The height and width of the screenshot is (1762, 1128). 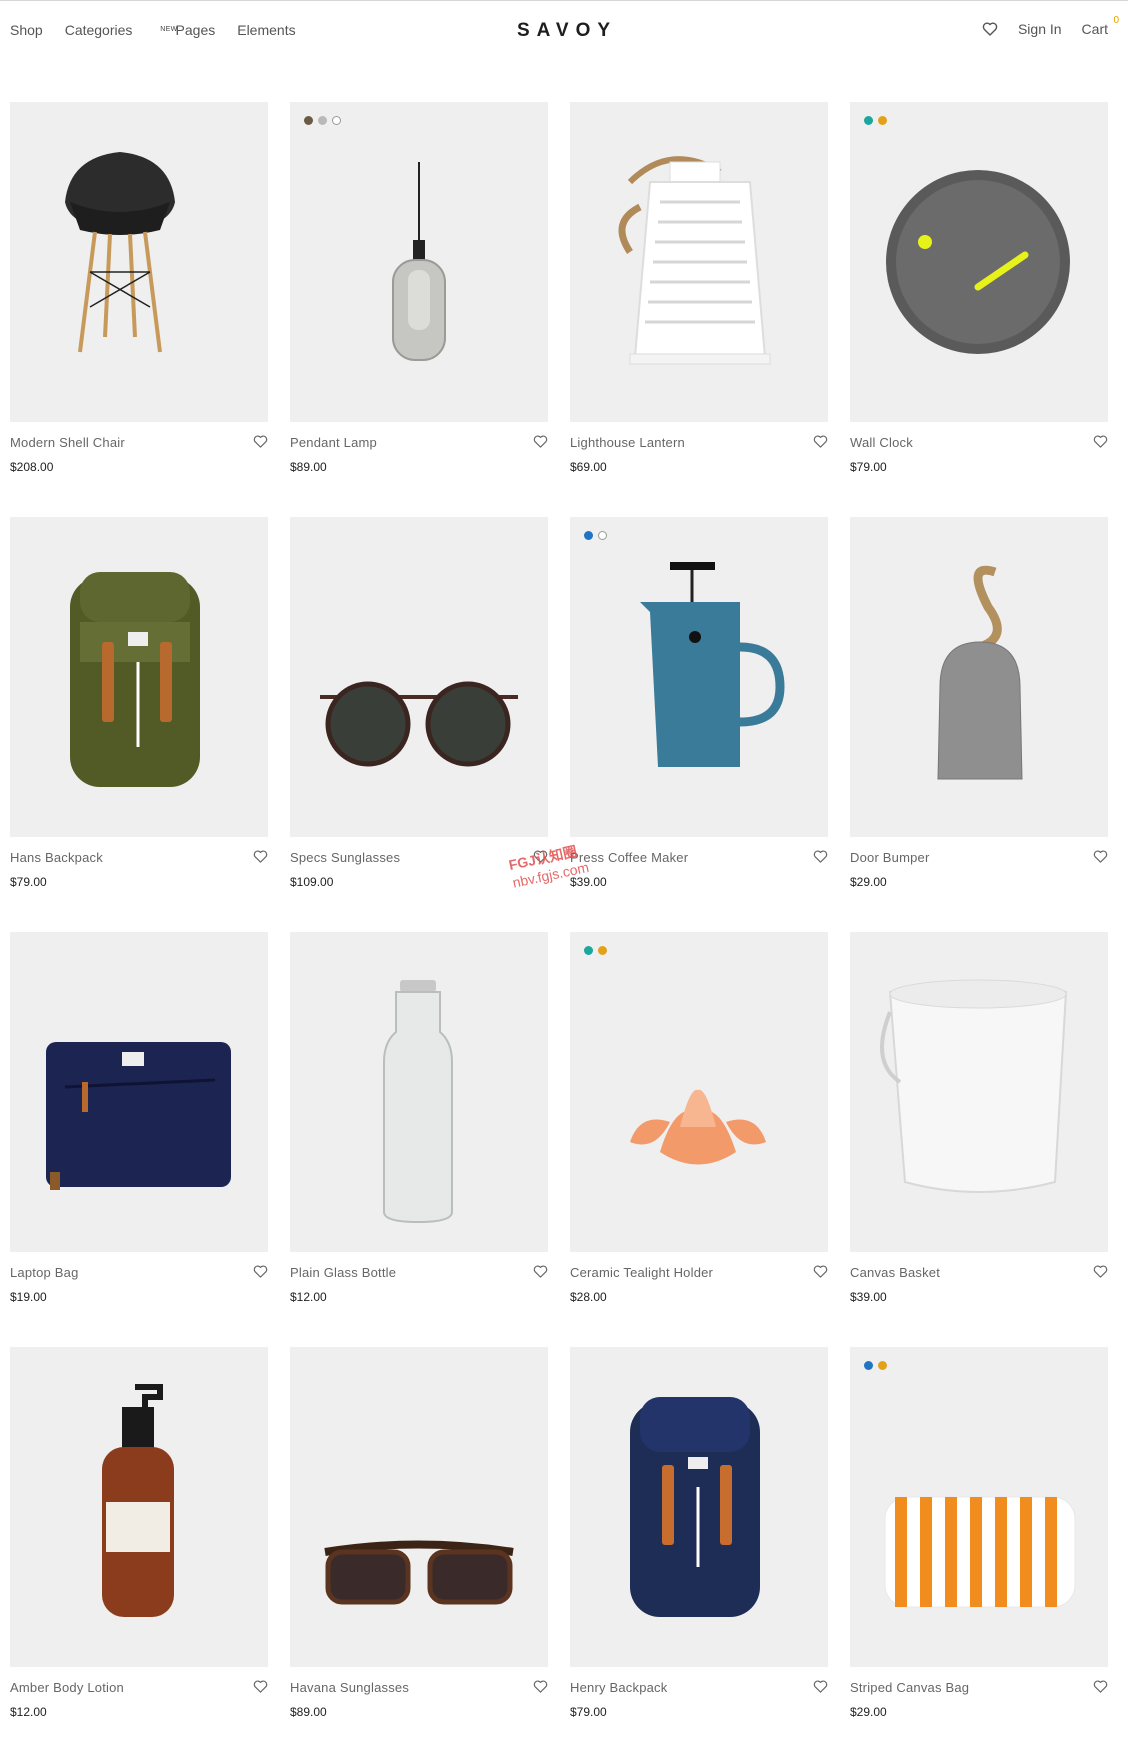 What do you see at coordinates (418, 1102) in the screenshot?
I see `bottle-icon` at bounding box center [418, 1102].